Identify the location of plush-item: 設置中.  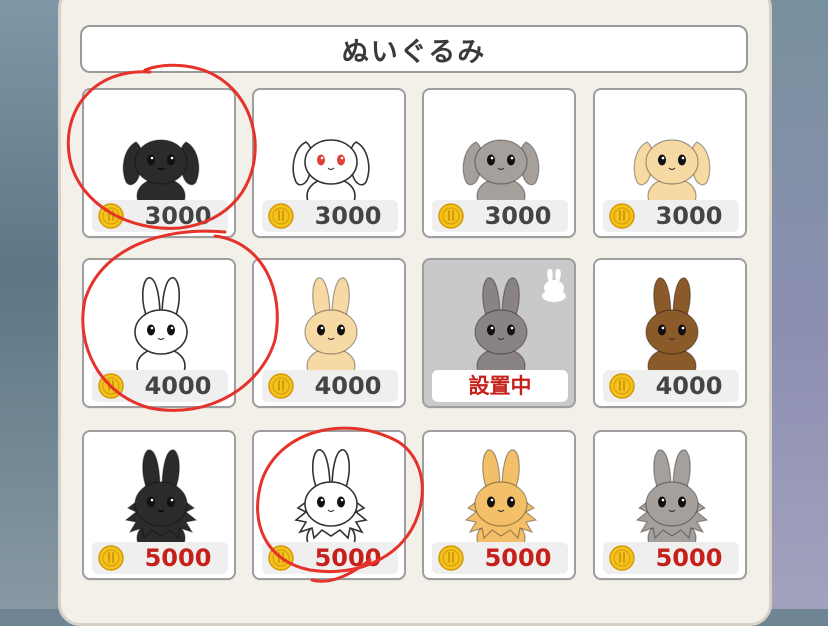
(499, 333).